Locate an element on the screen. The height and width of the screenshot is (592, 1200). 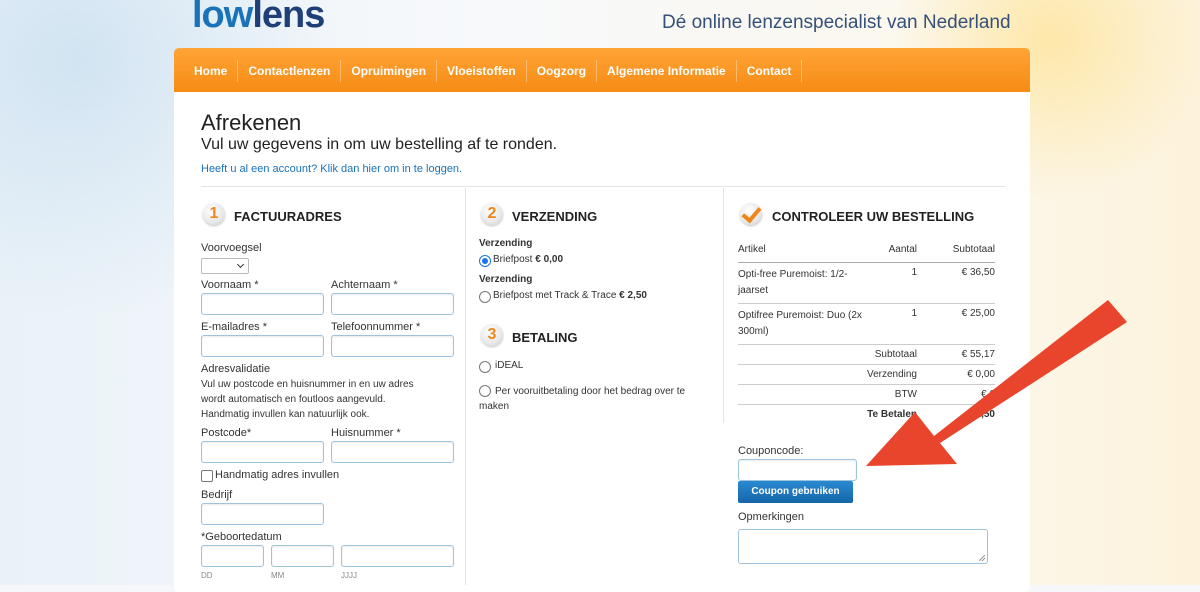
arrow-shape is located at coordinates (996, 383).